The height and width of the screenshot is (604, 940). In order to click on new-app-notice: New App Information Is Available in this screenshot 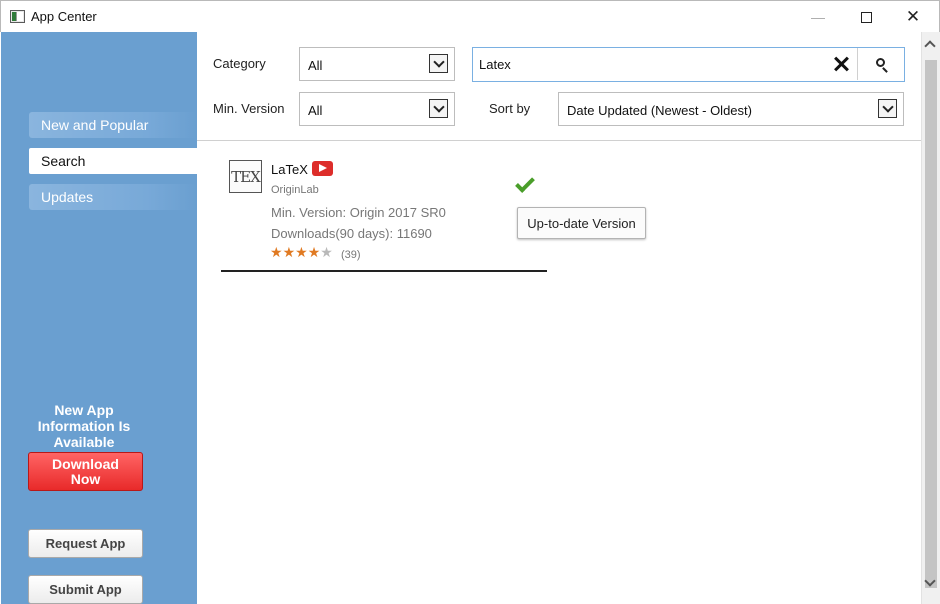, I will do `click(84, 426)`.